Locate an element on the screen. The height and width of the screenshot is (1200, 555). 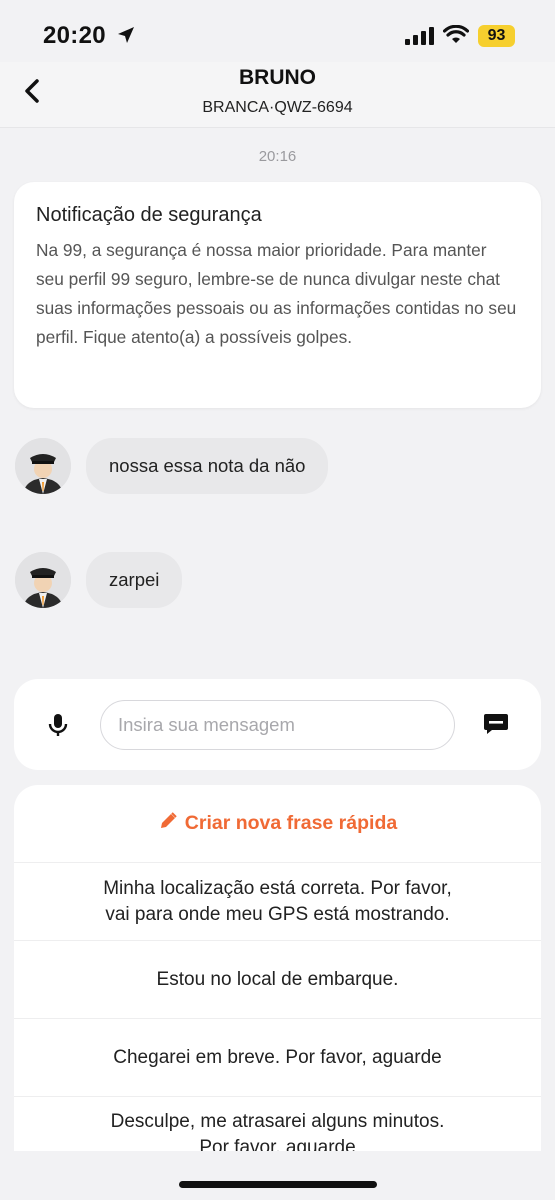
pencil-icon is located at coordinates (171, 824).